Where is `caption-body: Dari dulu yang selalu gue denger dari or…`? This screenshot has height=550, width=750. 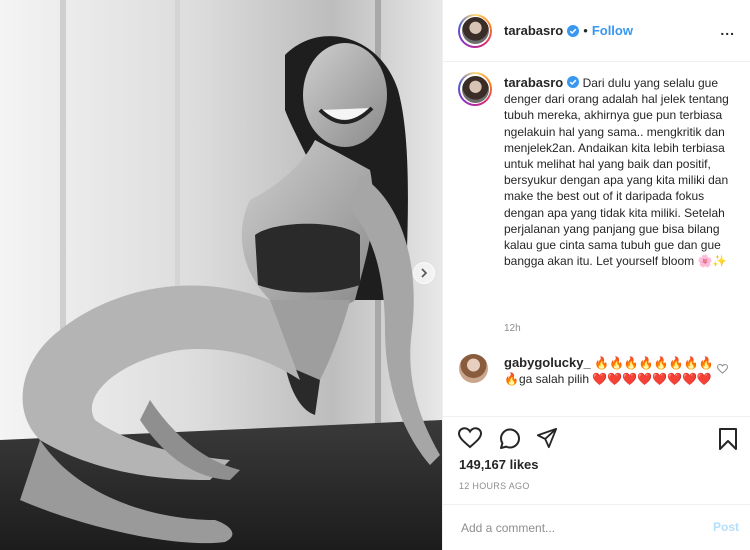
caption-body: Dari dulu yang selalu gue denger dari or… is located at coordinates (616, 172).